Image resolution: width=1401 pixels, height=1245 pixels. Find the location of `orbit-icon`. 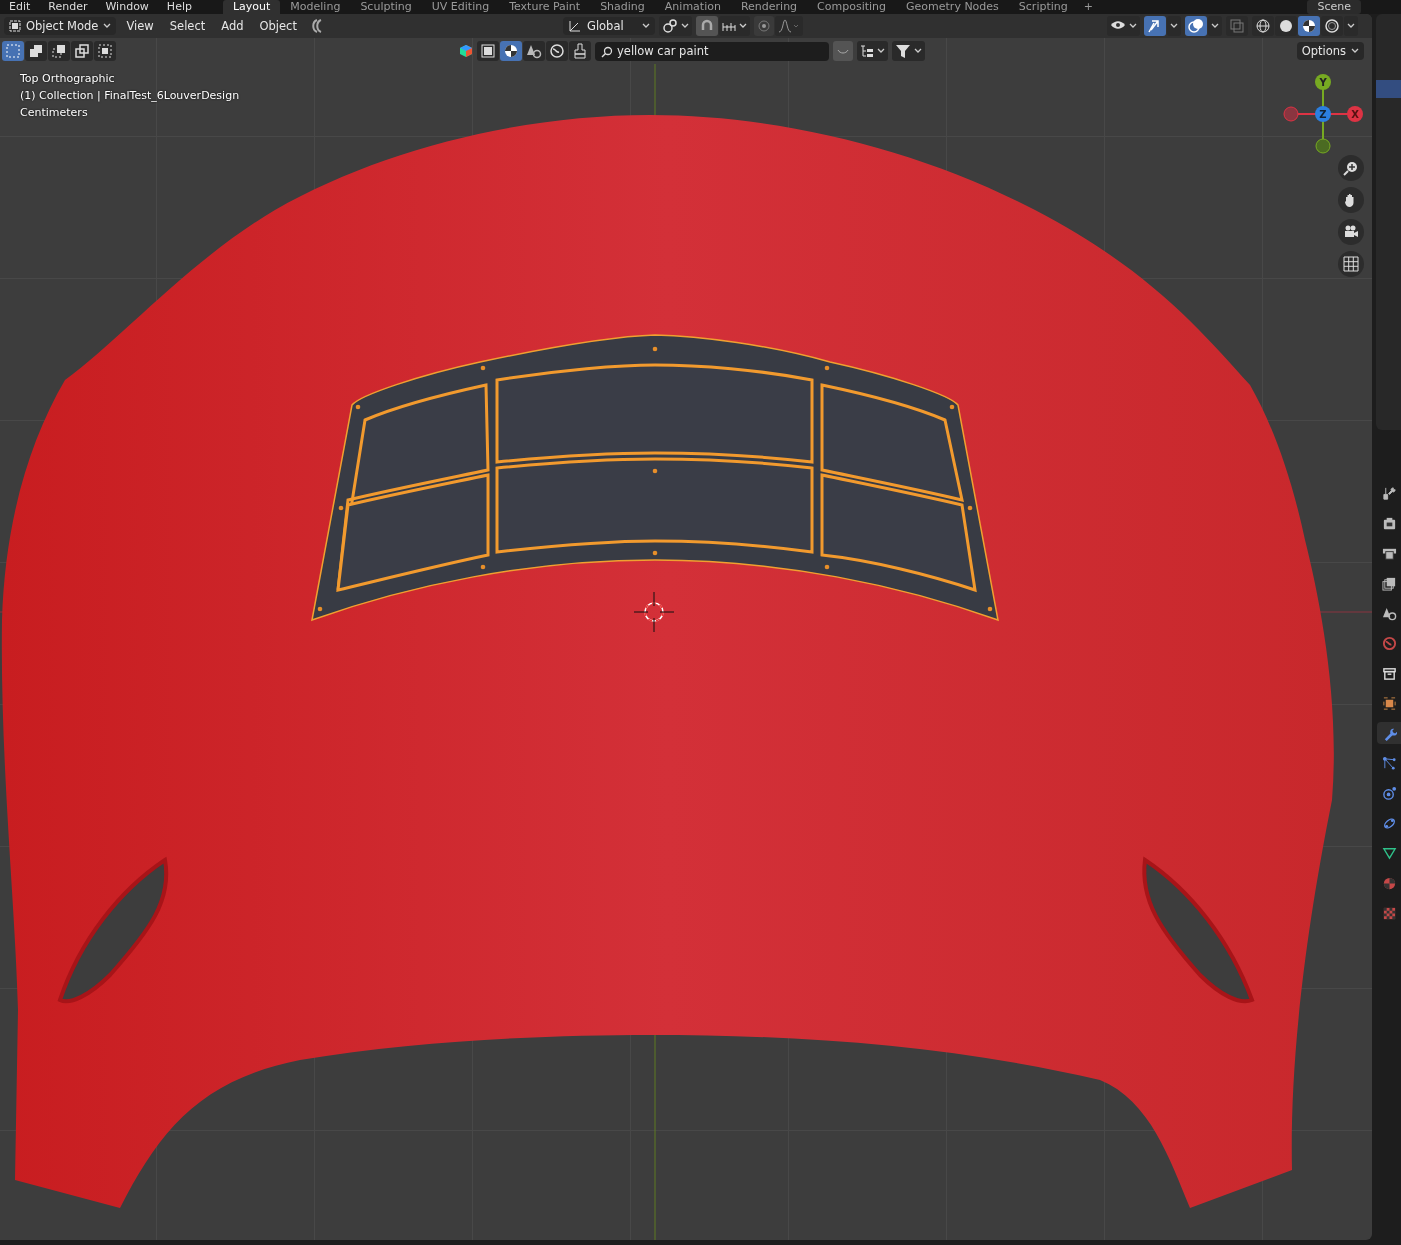

orbit-icon is located at coordinates (1389, 793).